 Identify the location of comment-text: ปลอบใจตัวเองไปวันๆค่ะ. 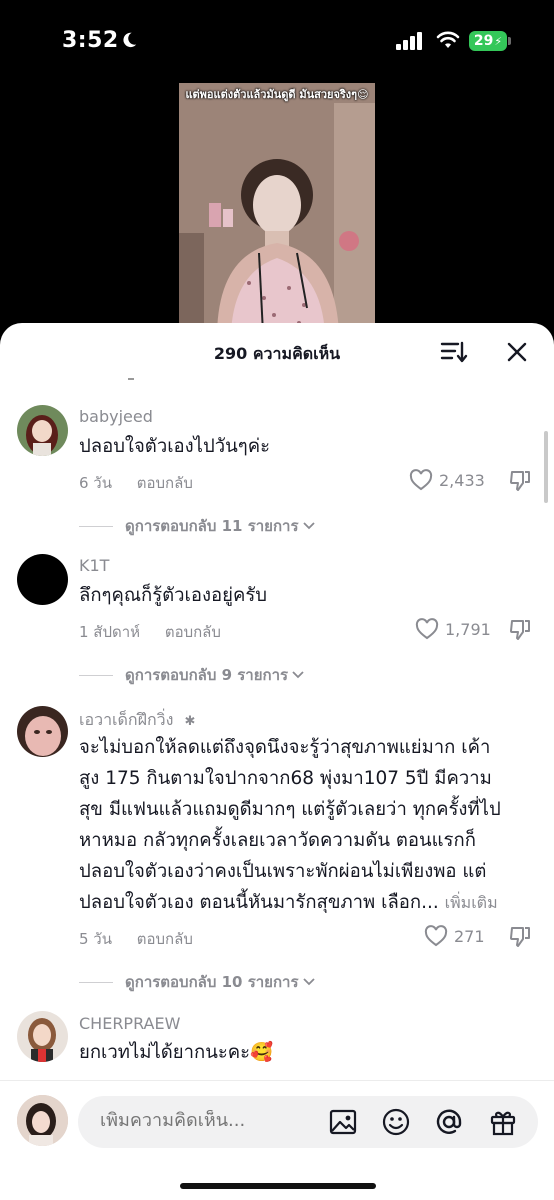
(175, 446).